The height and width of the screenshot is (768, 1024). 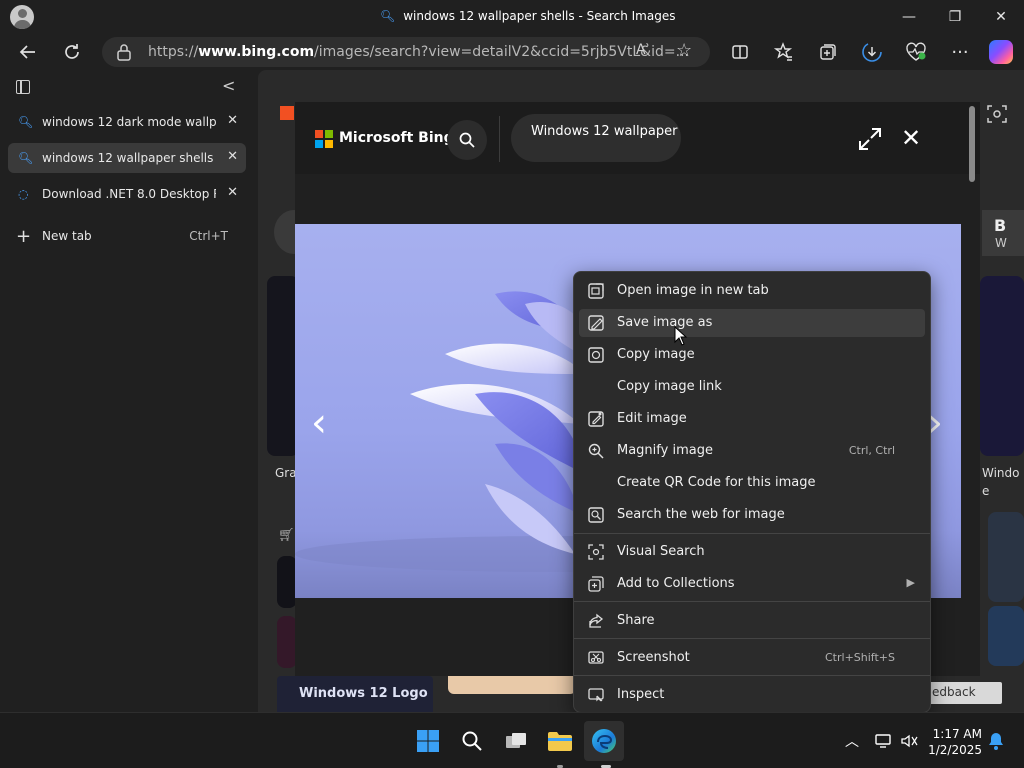 What do you see at coordinates (124, 52) in the screenshot?
I see `lock-icon` at bounding box center [124, 52].